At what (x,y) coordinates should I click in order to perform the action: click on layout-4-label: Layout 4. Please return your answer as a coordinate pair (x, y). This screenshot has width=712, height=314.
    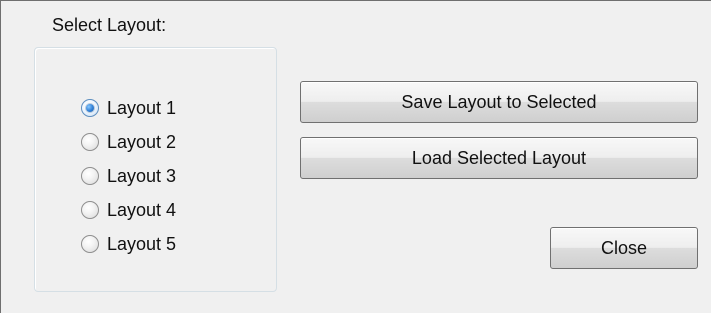
    Looking at the image, I should click on (142, 210).